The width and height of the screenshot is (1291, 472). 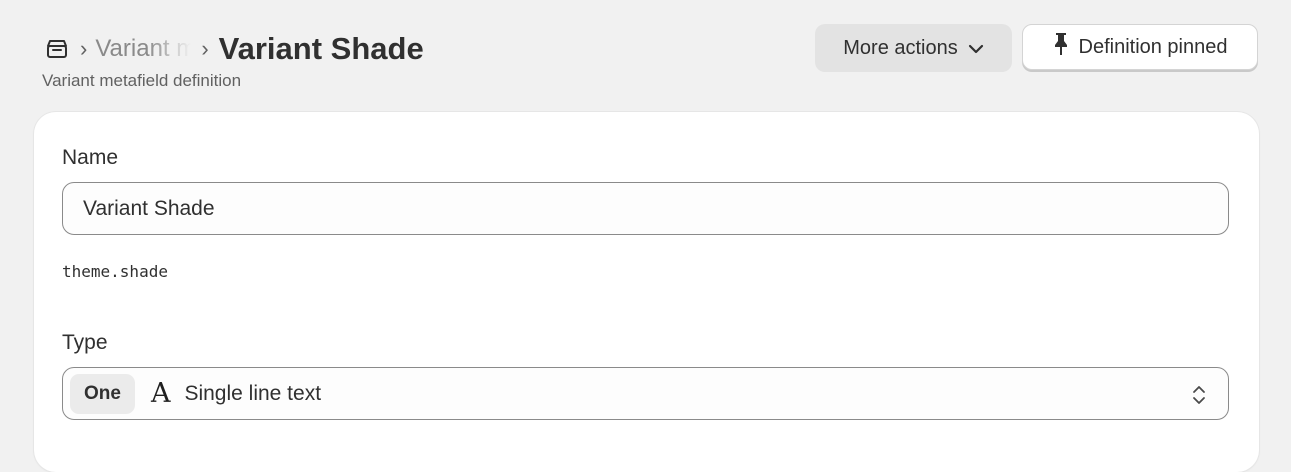 I want to click on type-select: One A Single line text, so click(x=645, y=393).